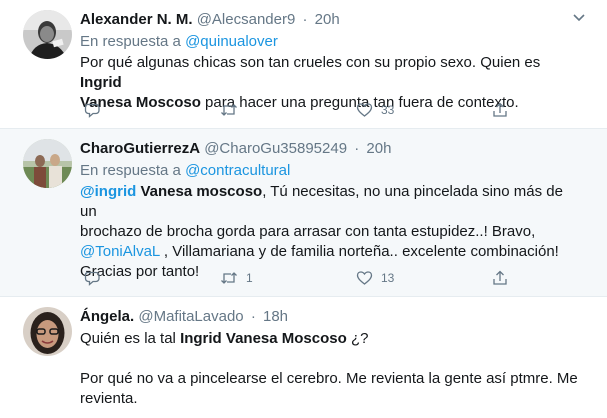 The height and width of the screenshot is (418, 607). Describe the element at coordinates (190, 316) in the screenshot. I see `user-handle: @MafitaLavado` at that location.